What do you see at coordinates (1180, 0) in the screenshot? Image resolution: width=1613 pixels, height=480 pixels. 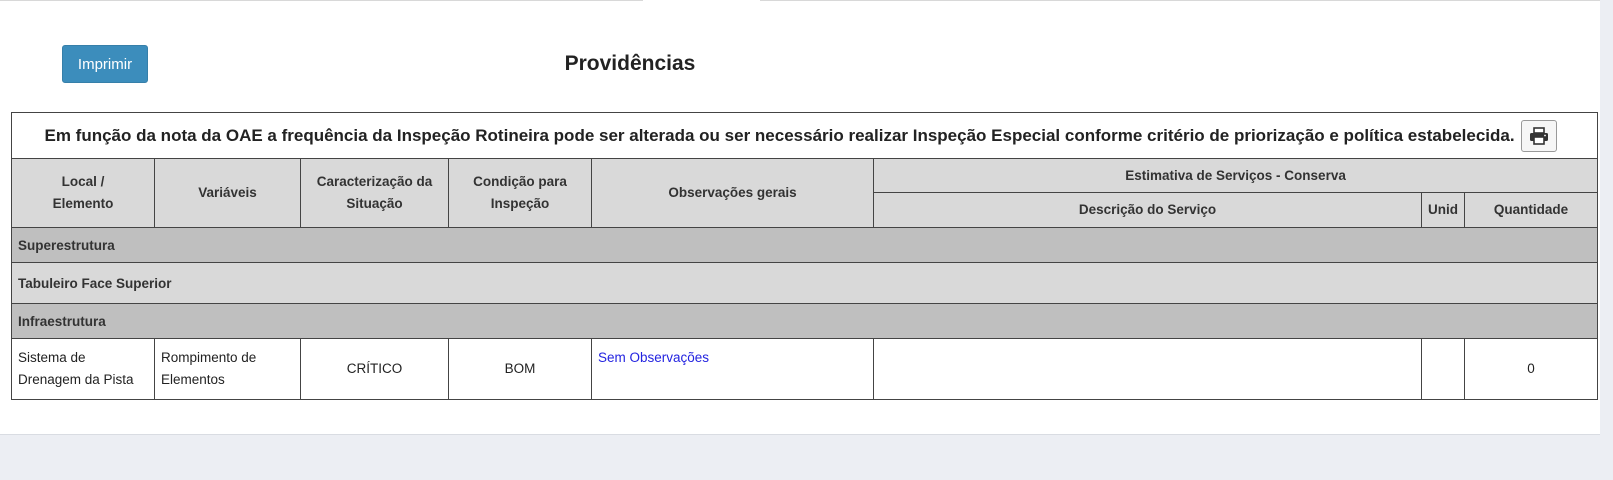 I see `tab-divider-right` at bounding box center [1180, 0].